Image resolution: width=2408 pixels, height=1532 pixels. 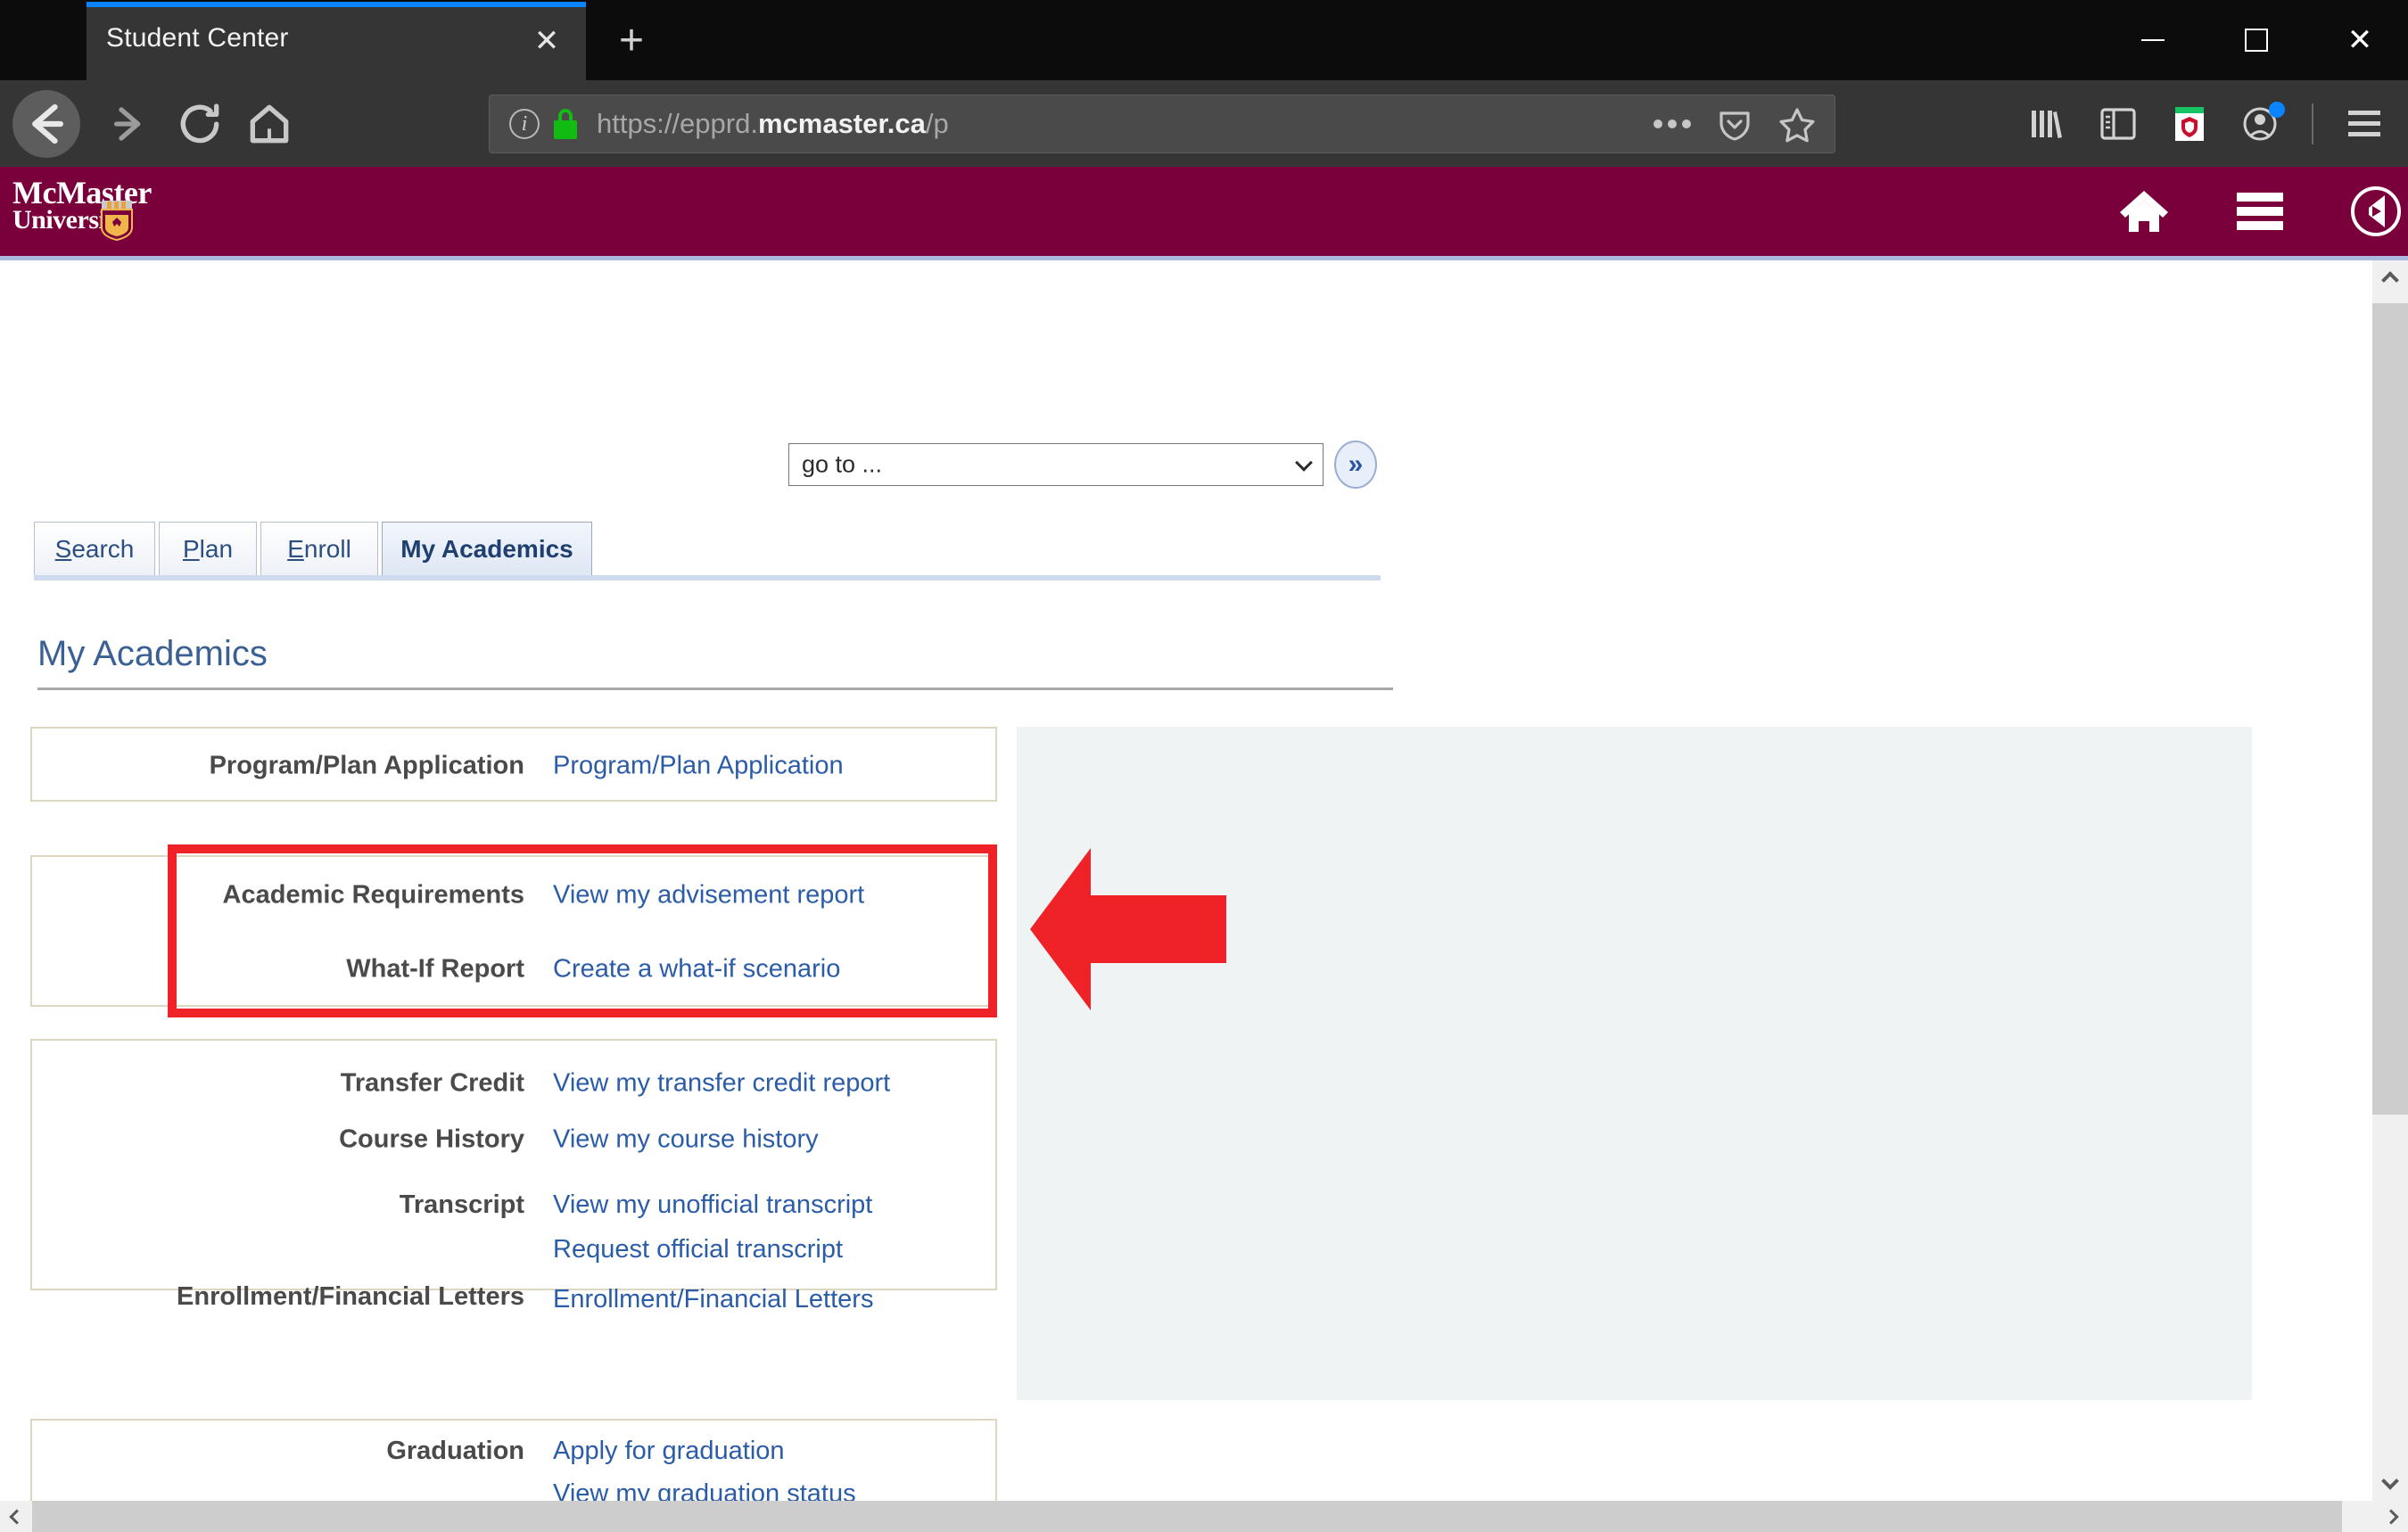 I want to click on reload-button, so click(x=199, y=123).